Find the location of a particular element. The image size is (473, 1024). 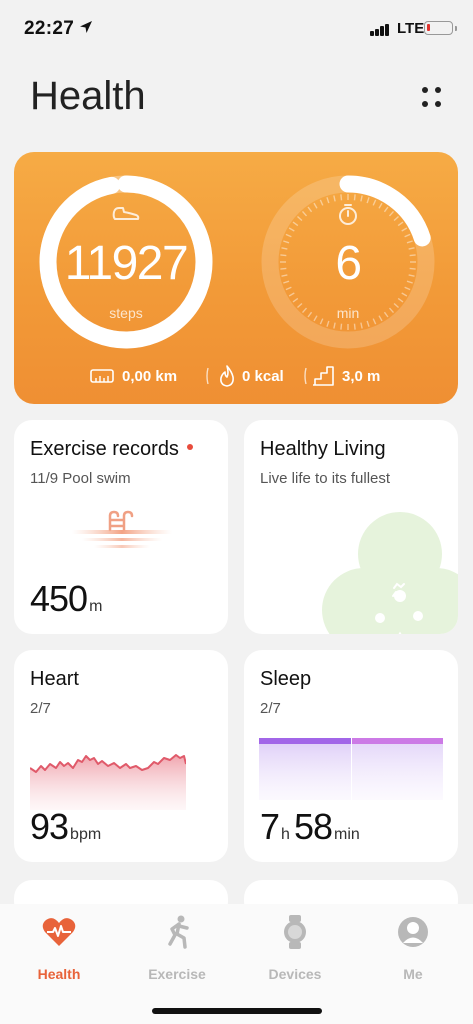

stopwatch-icon is located at coordinates (348, 214).